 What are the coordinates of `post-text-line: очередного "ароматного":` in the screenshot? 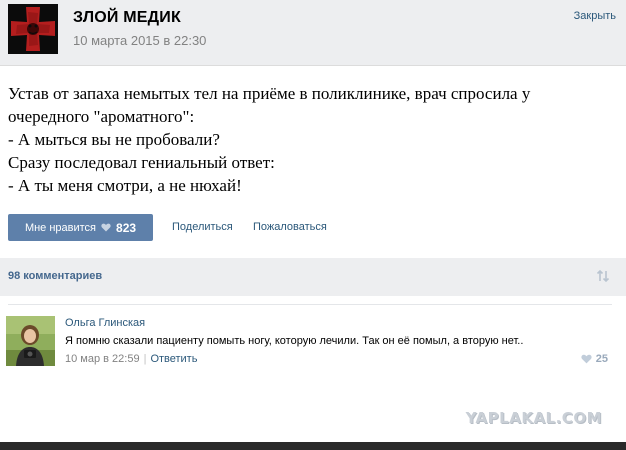 It's located at (101, 116).